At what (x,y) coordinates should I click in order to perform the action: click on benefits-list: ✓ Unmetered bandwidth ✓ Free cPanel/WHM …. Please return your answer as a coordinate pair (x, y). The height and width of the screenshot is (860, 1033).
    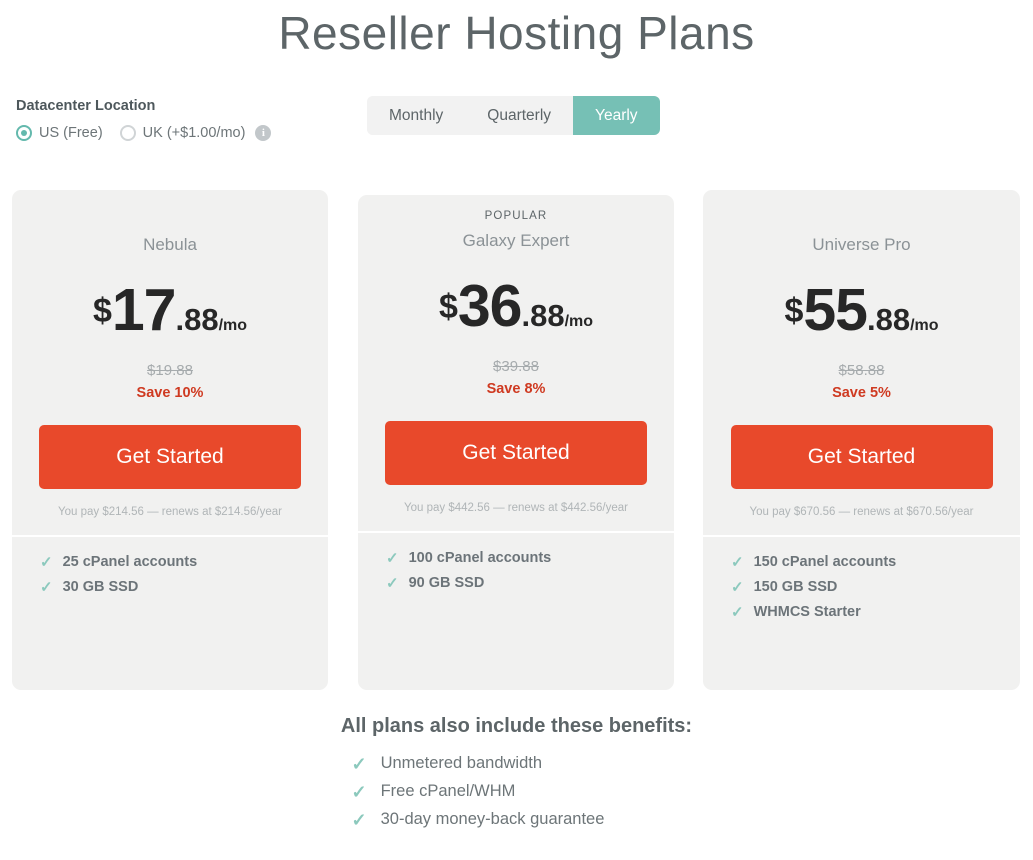
    Looking at the image, I should click on (517, 791).